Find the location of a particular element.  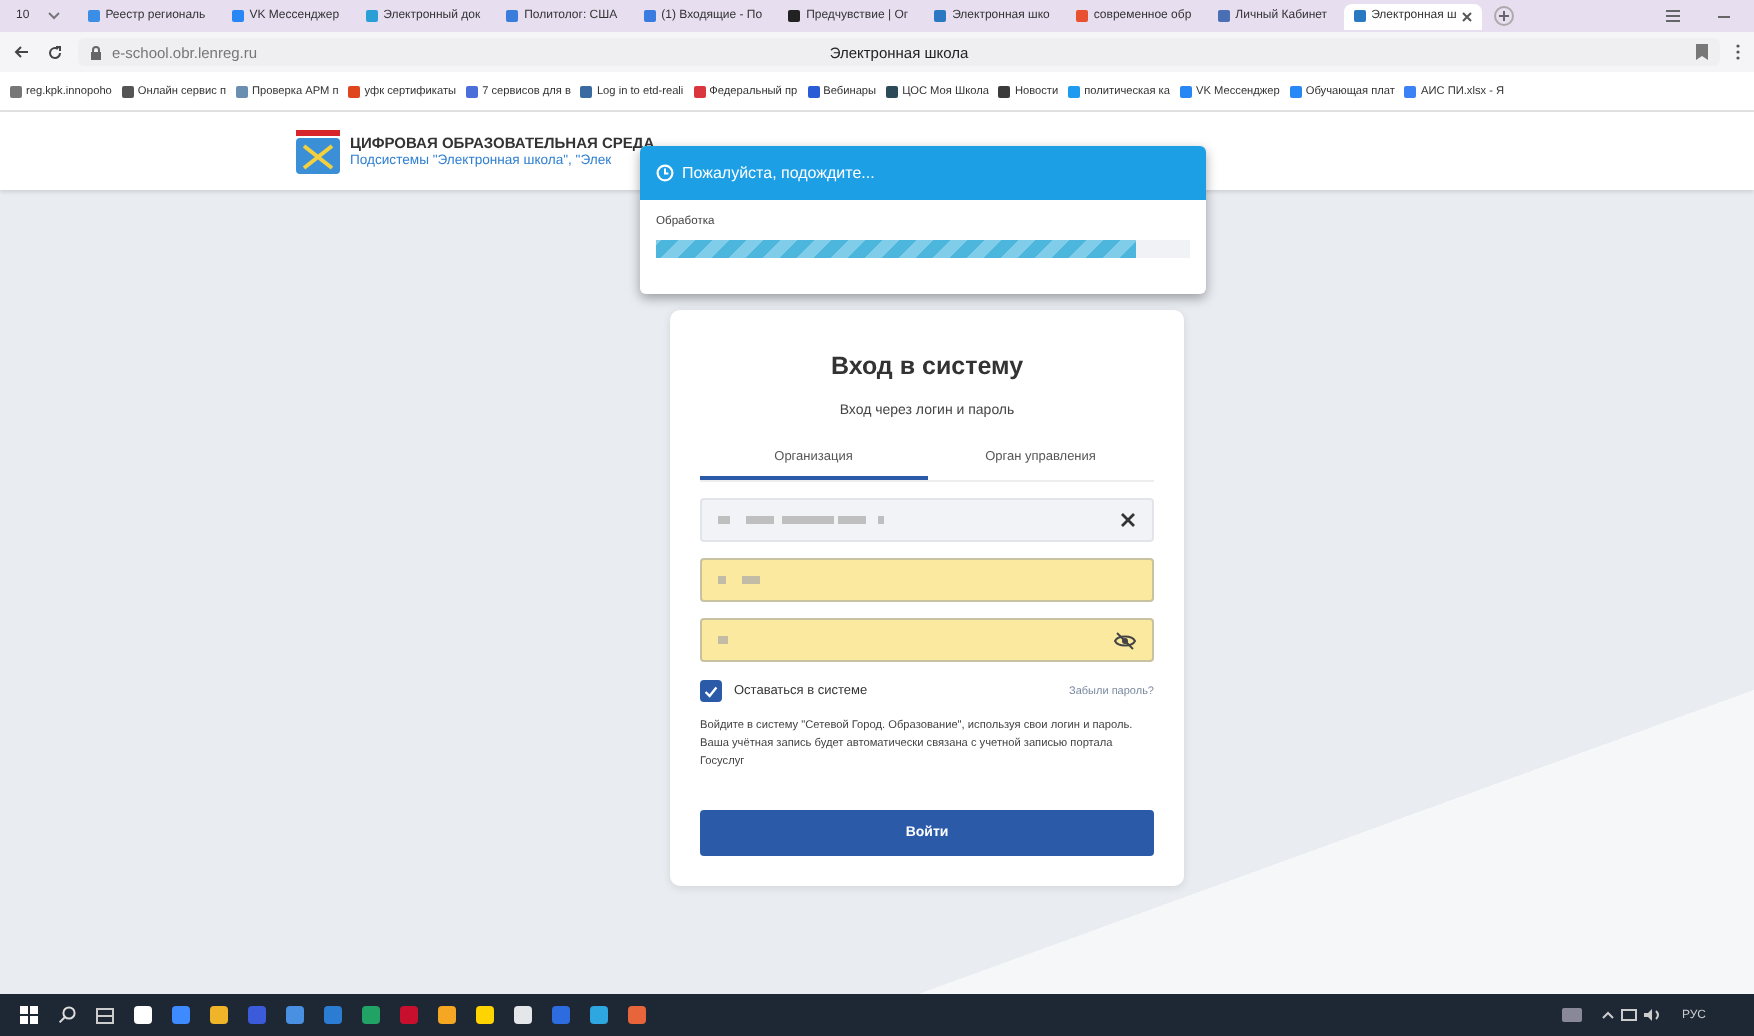

clear-icon is located at coordinates (1128, 520).